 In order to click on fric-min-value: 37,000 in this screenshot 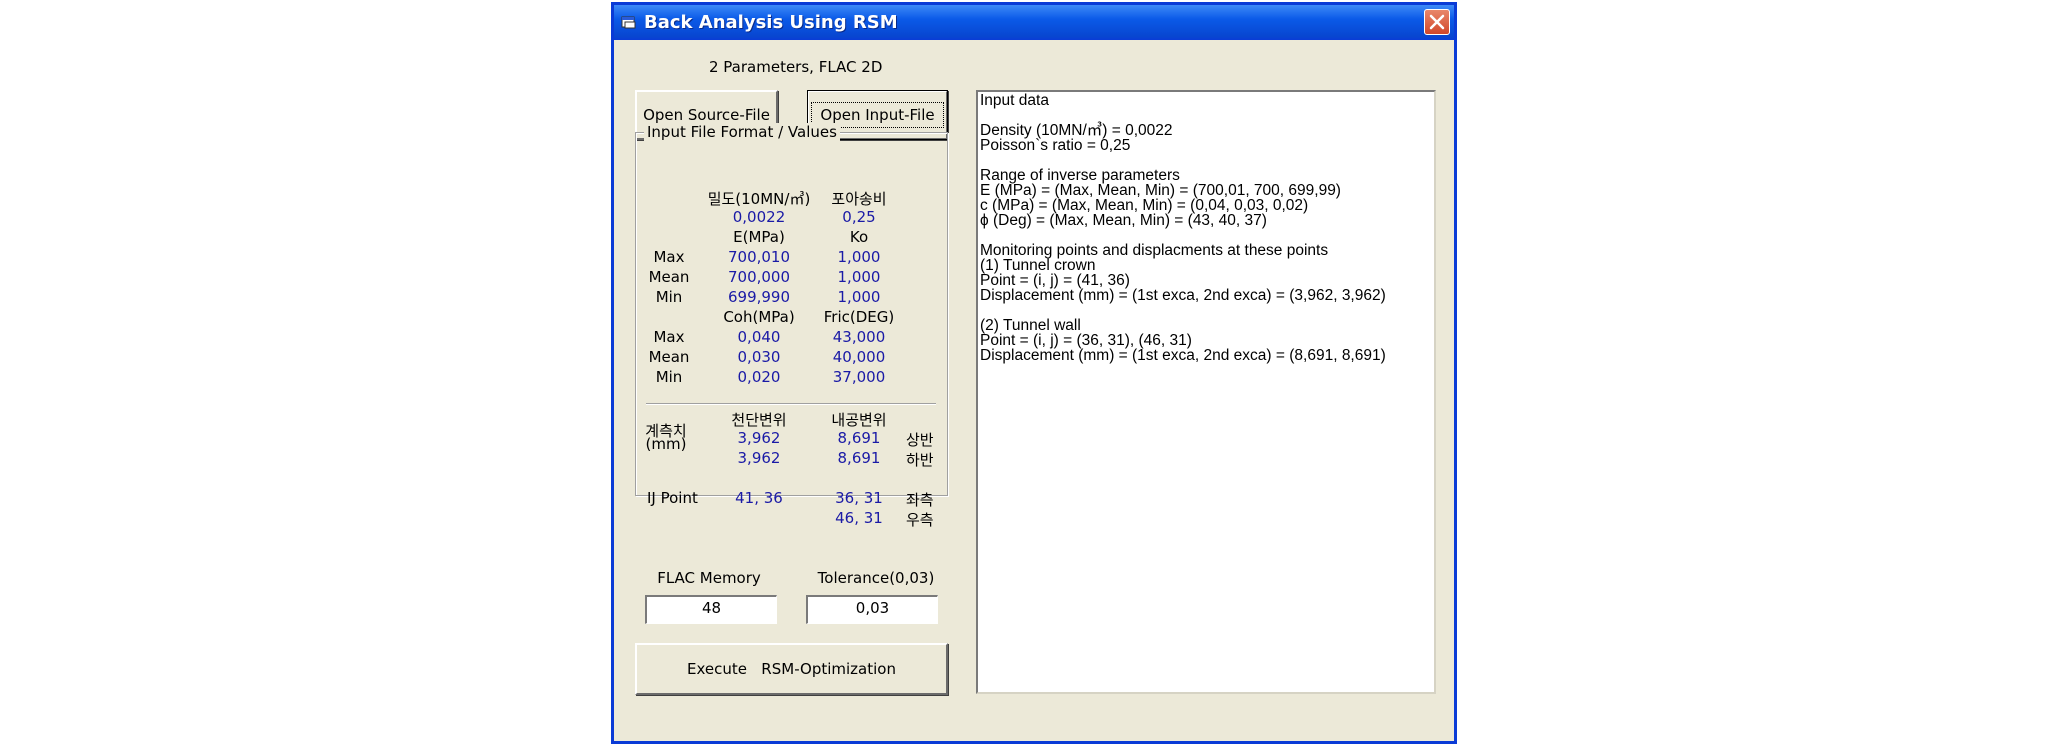, I will do `click(859, 377)`.